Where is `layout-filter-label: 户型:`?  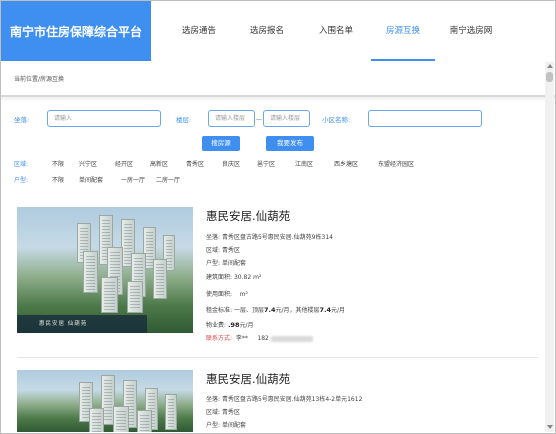 layout-filter-label: 户型: is located at coordinates (21, 180).